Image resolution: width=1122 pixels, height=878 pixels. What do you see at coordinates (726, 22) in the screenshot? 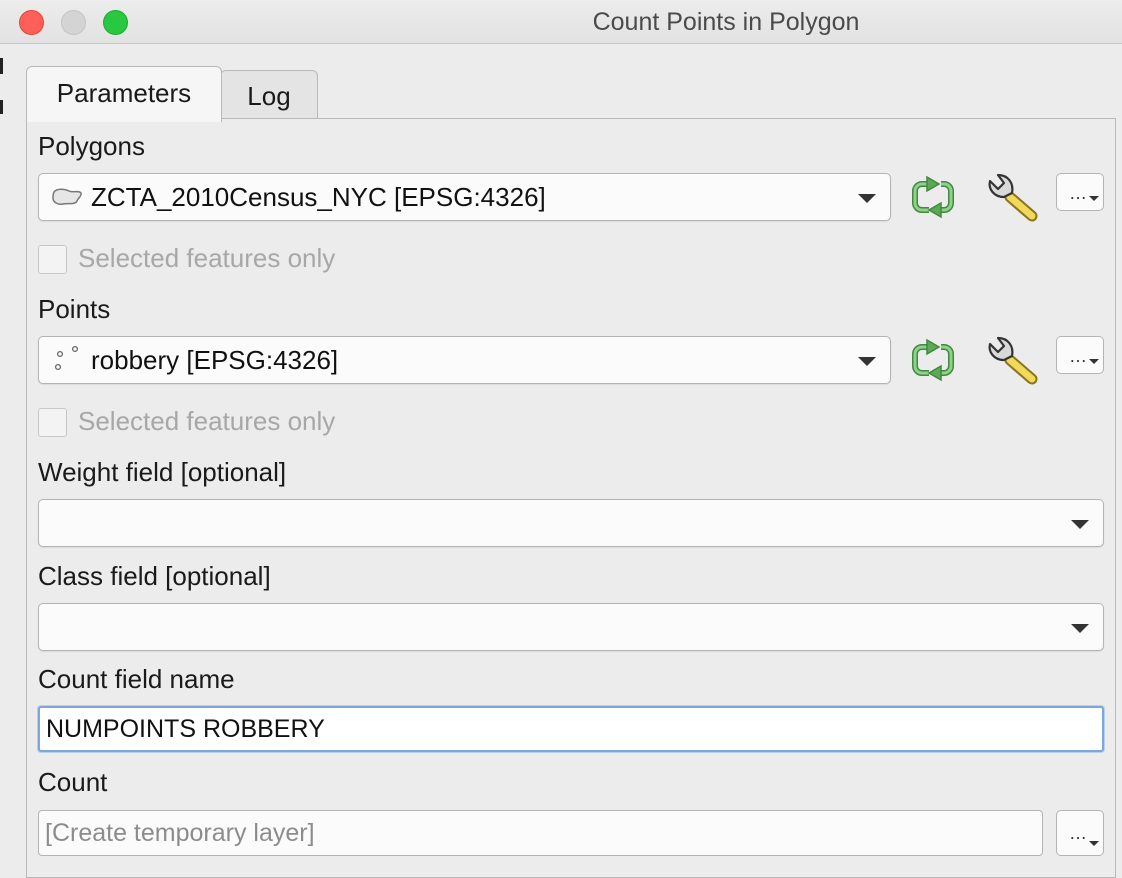
I see `window-title: Count Points in Polygon` at bounding box center [726, 22].